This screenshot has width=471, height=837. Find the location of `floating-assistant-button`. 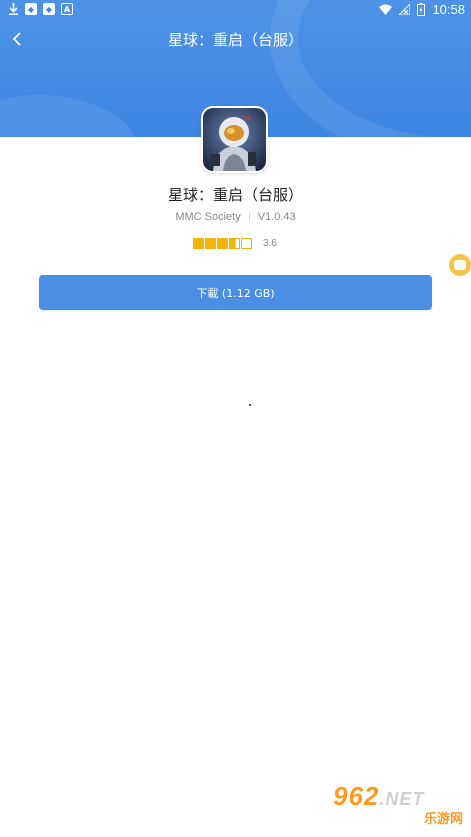

floating-assistant-button is located at coordinates (460, 265).